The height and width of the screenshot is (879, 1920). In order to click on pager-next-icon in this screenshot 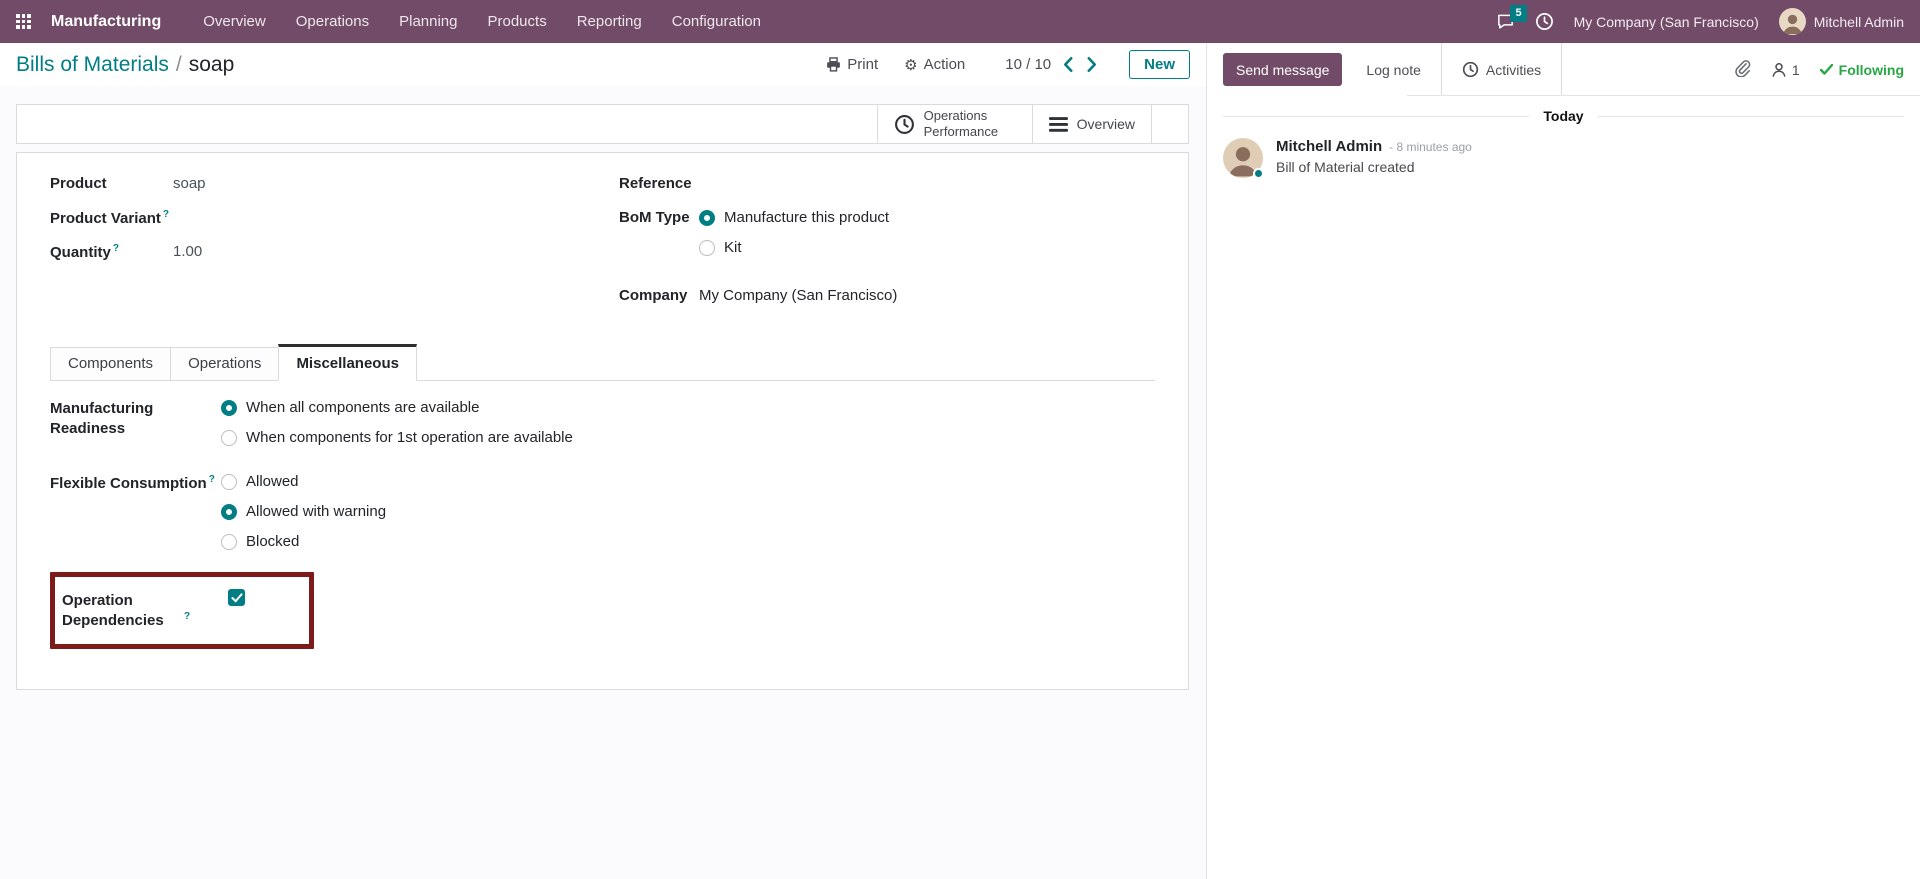, I will do `click(1092, 64)`.